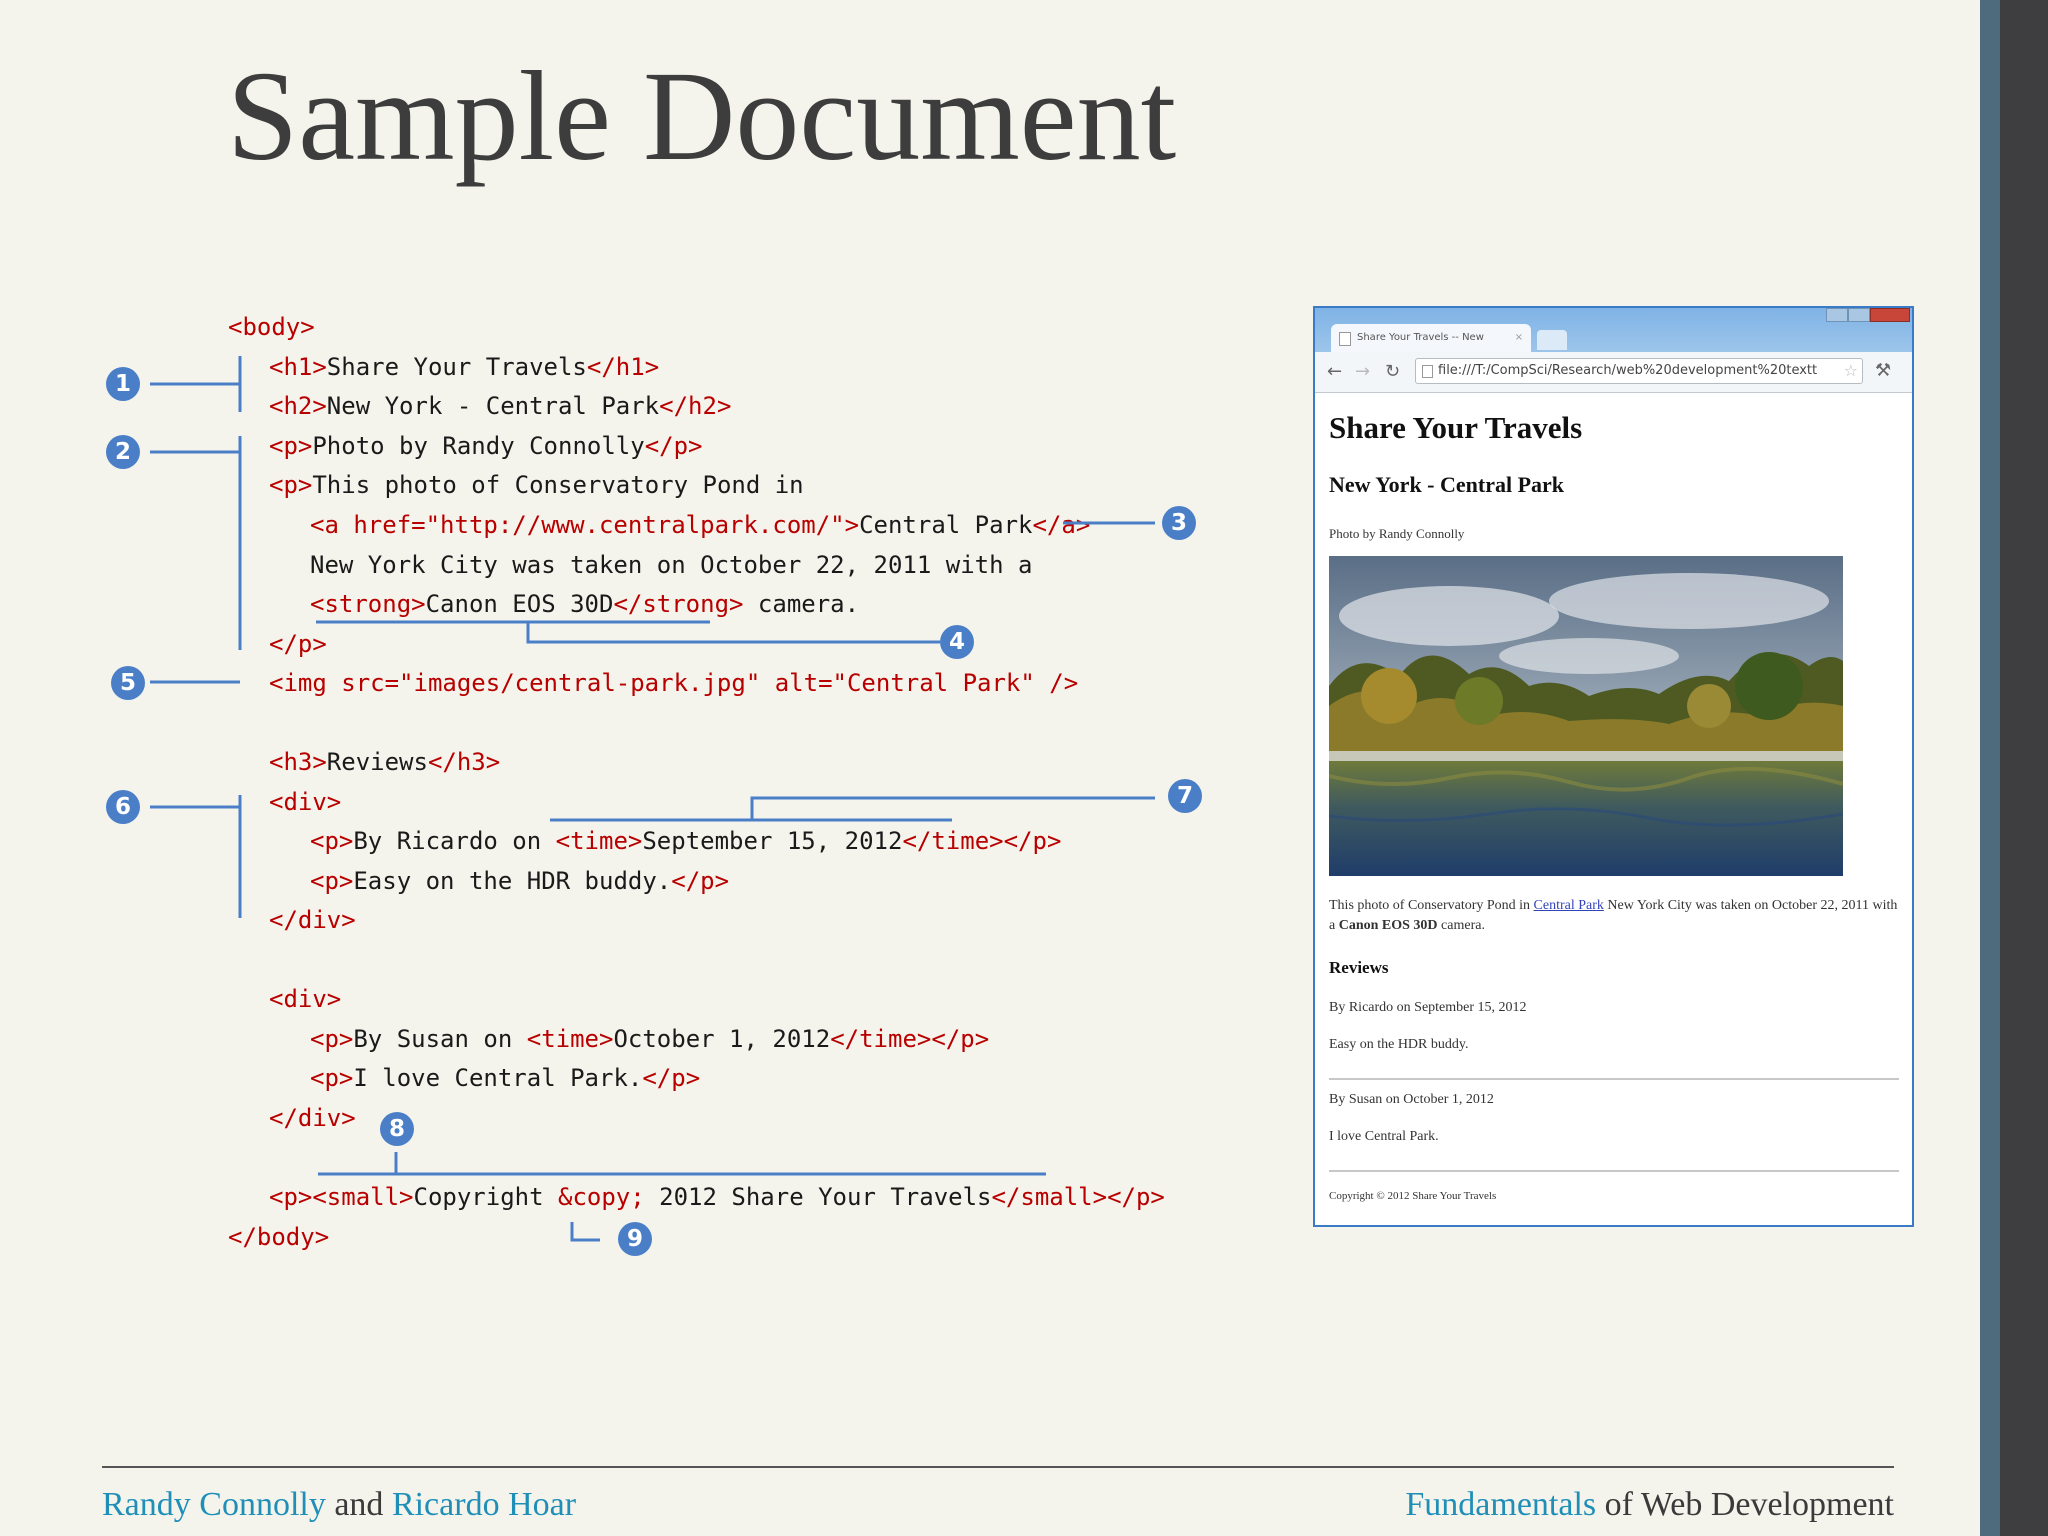  What do you see at coordinates (946, 525) in the screenshot?
I see `code-text: Central Park` at bounding box center [946, 525].